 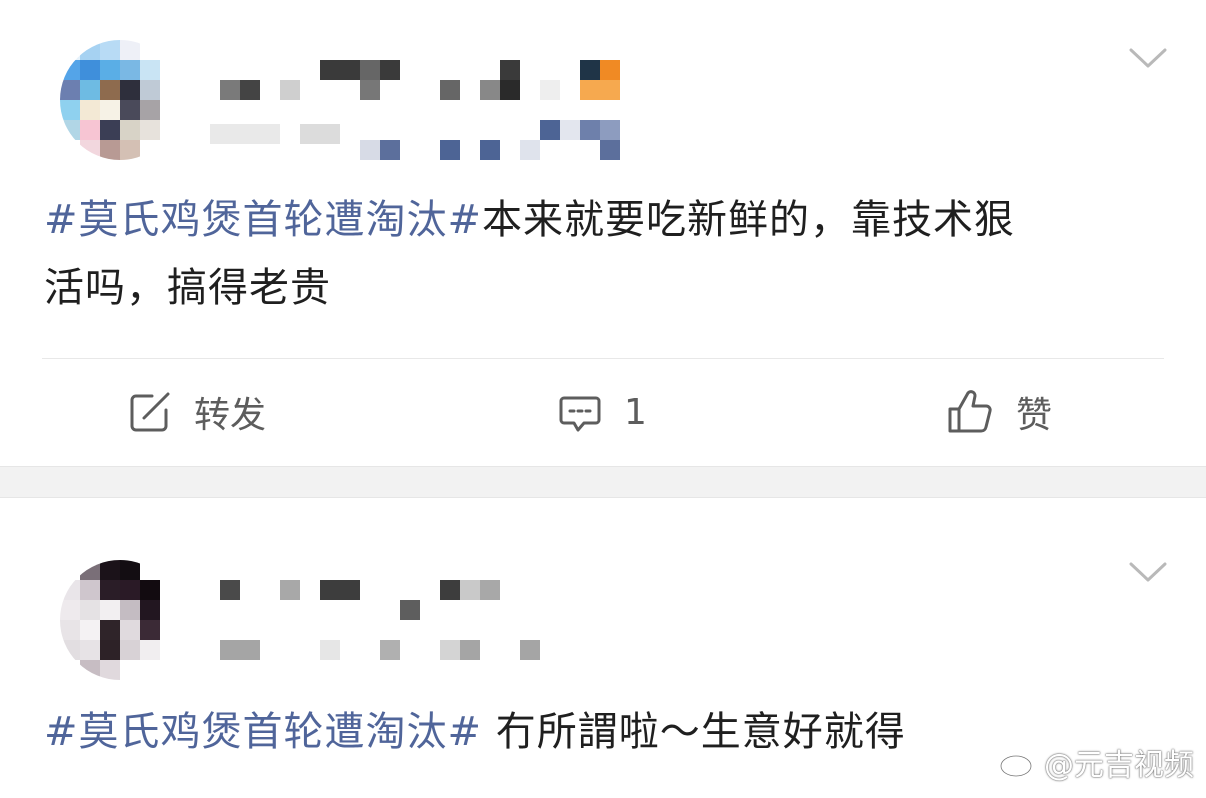 What do you see at coordinates (694, 732) in the screenshot?
I see `post-text-body: 冇所謂啦～生意好就得` at bounding box center [694, 732].